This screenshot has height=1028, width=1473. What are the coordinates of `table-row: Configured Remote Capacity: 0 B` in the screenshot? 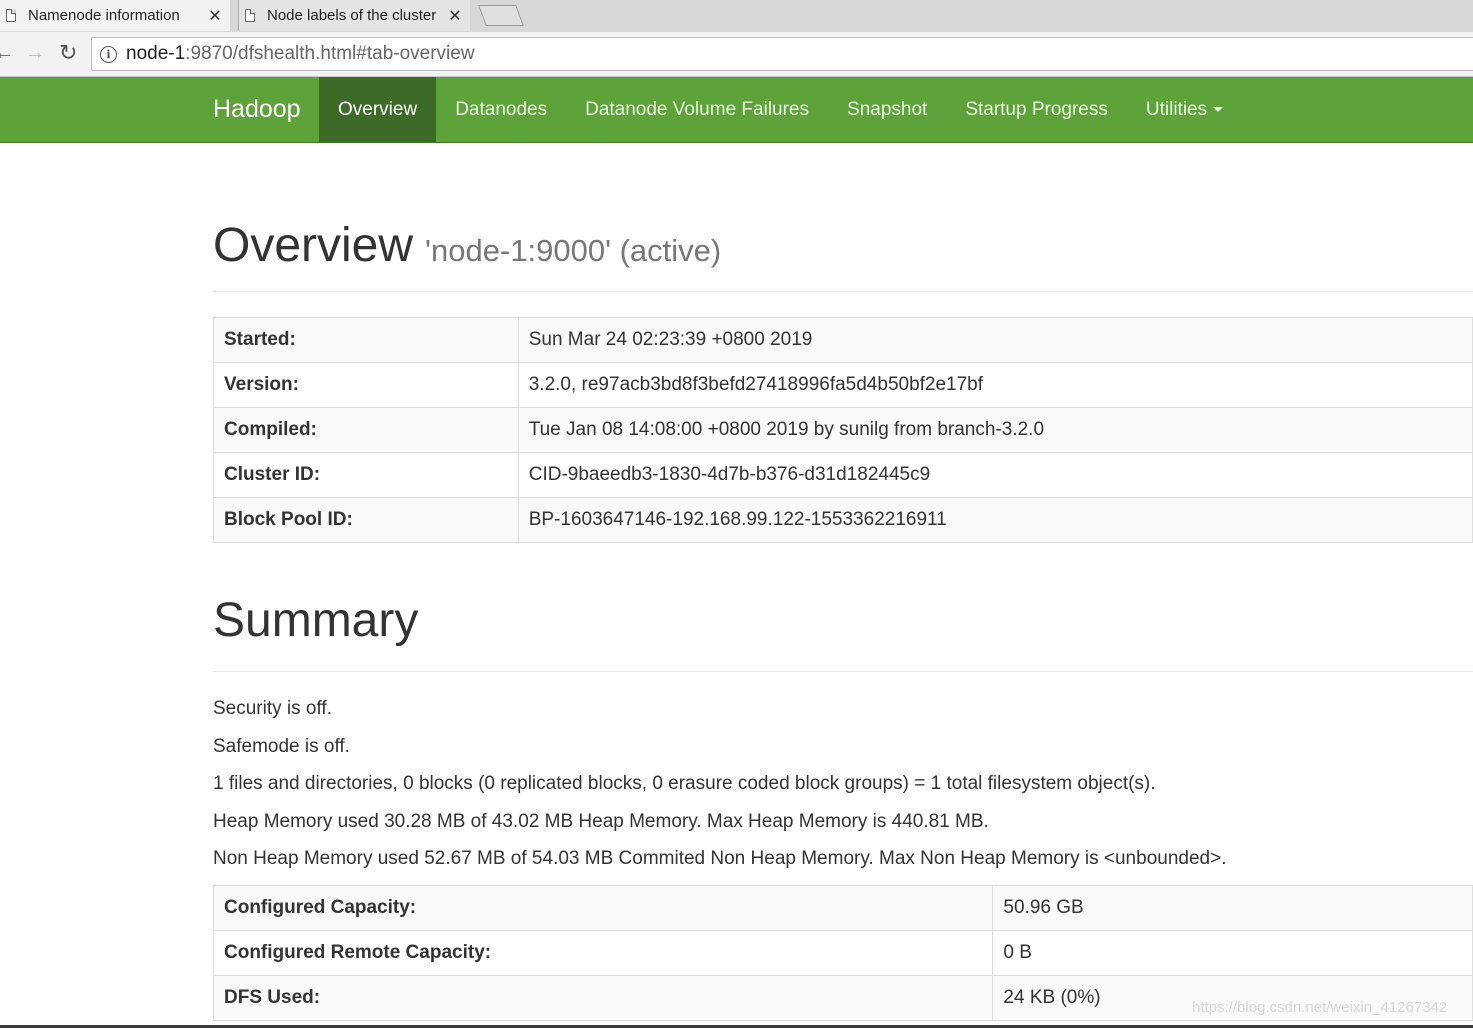 It's located at (842, 953).